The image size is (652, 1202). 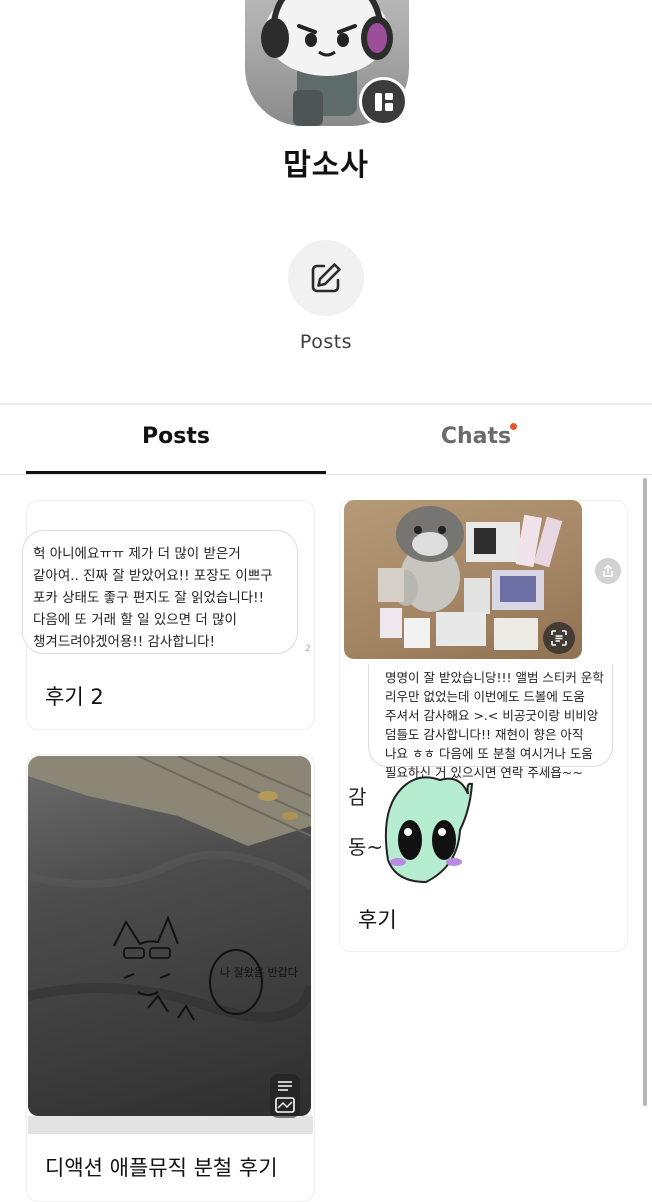 I want to click on post-thumbnail-photo: 나 잘왔음 반갑다, so click(x=169, y=936).